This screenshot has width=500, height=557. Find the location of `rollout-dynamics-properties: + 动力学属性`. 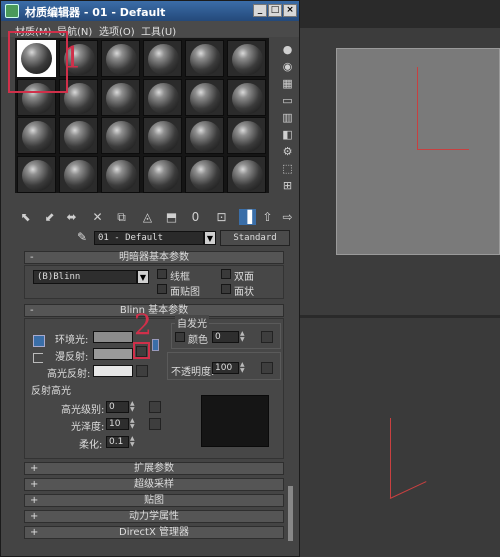

rollout-dynamics-properties: + 动力学属性 is located at coordinates (154, 516).